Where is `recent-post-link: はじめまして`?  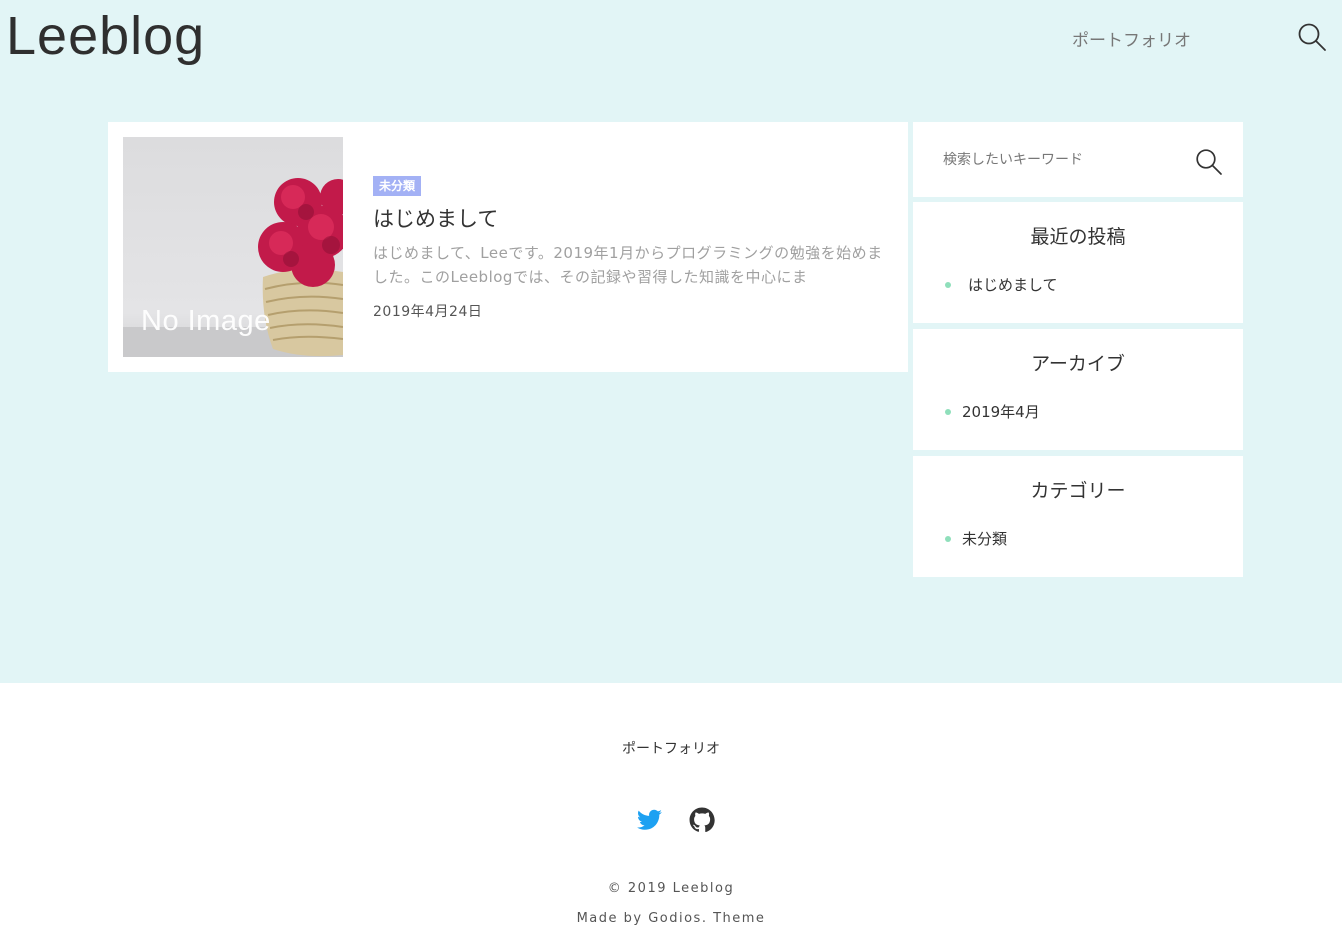 recent-post-link: はじめまして is located at coordinates (1013, 284).